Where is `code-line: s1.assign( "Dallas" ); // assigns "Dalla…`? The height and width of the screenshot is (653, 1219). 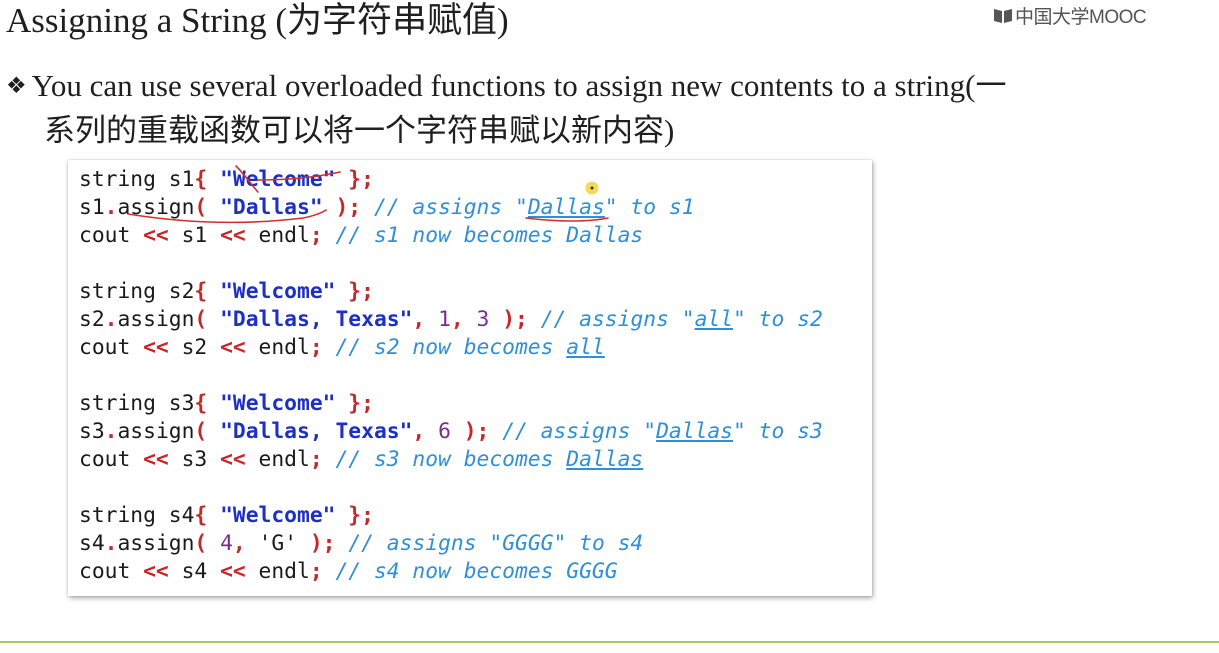
code-line: s1.assign( "Dallas" ); // assigns "Dalla… is located at coordinates (387, 207).